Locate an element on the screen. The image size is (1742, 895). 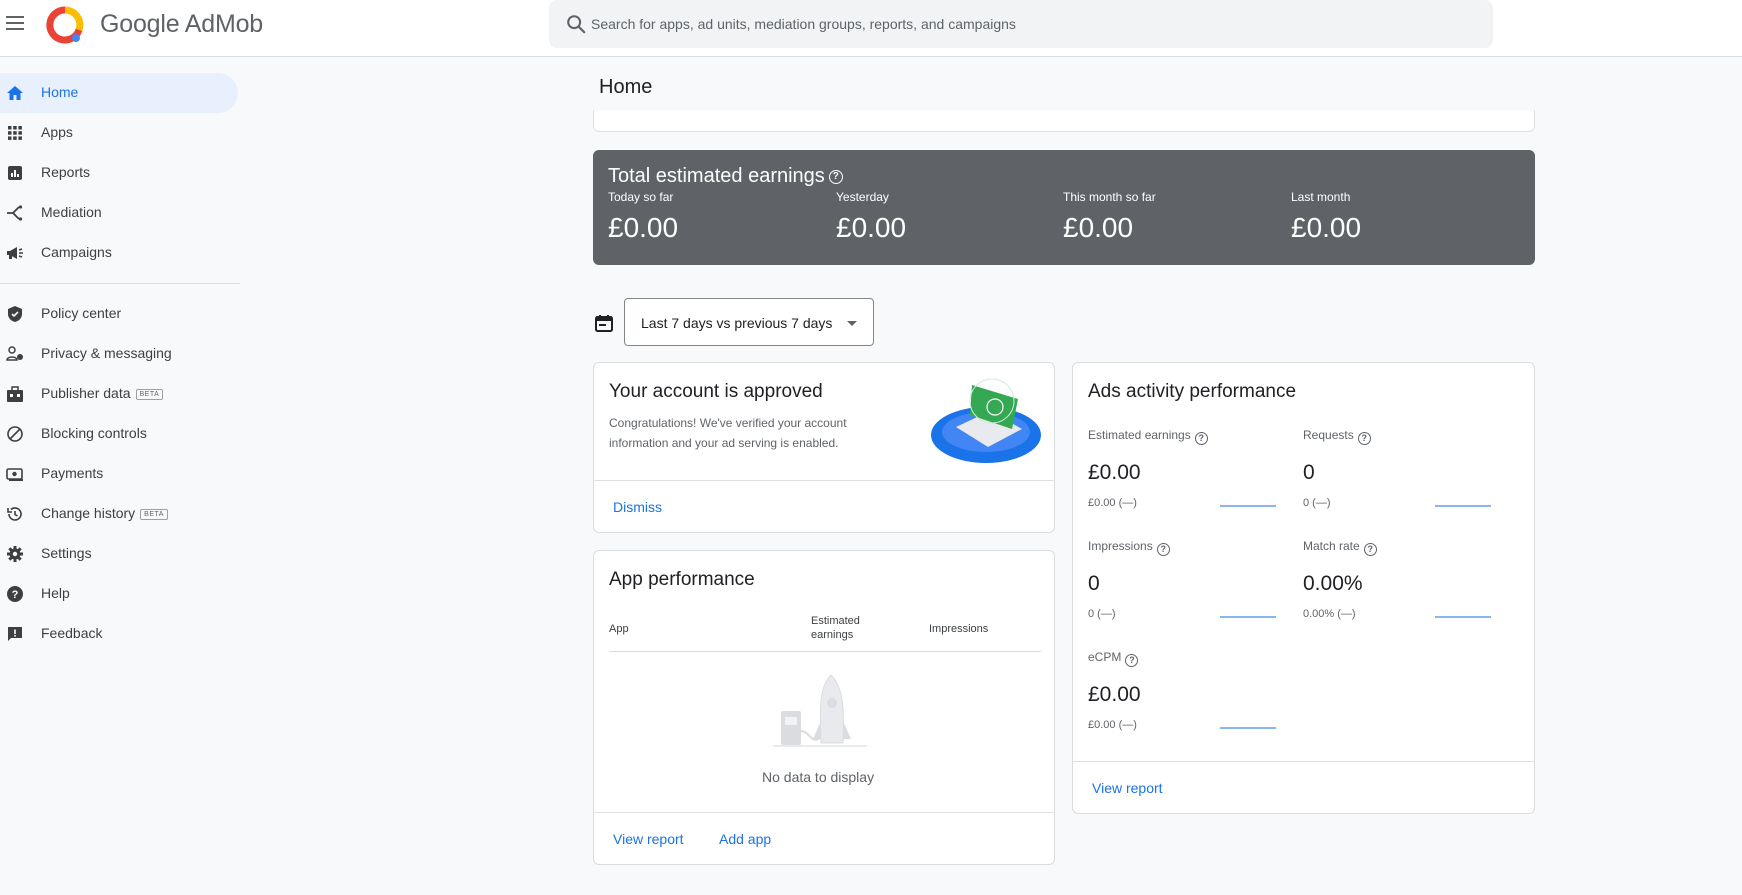
sidebar-item-label: Mediation is located at coordinates (71, 212).